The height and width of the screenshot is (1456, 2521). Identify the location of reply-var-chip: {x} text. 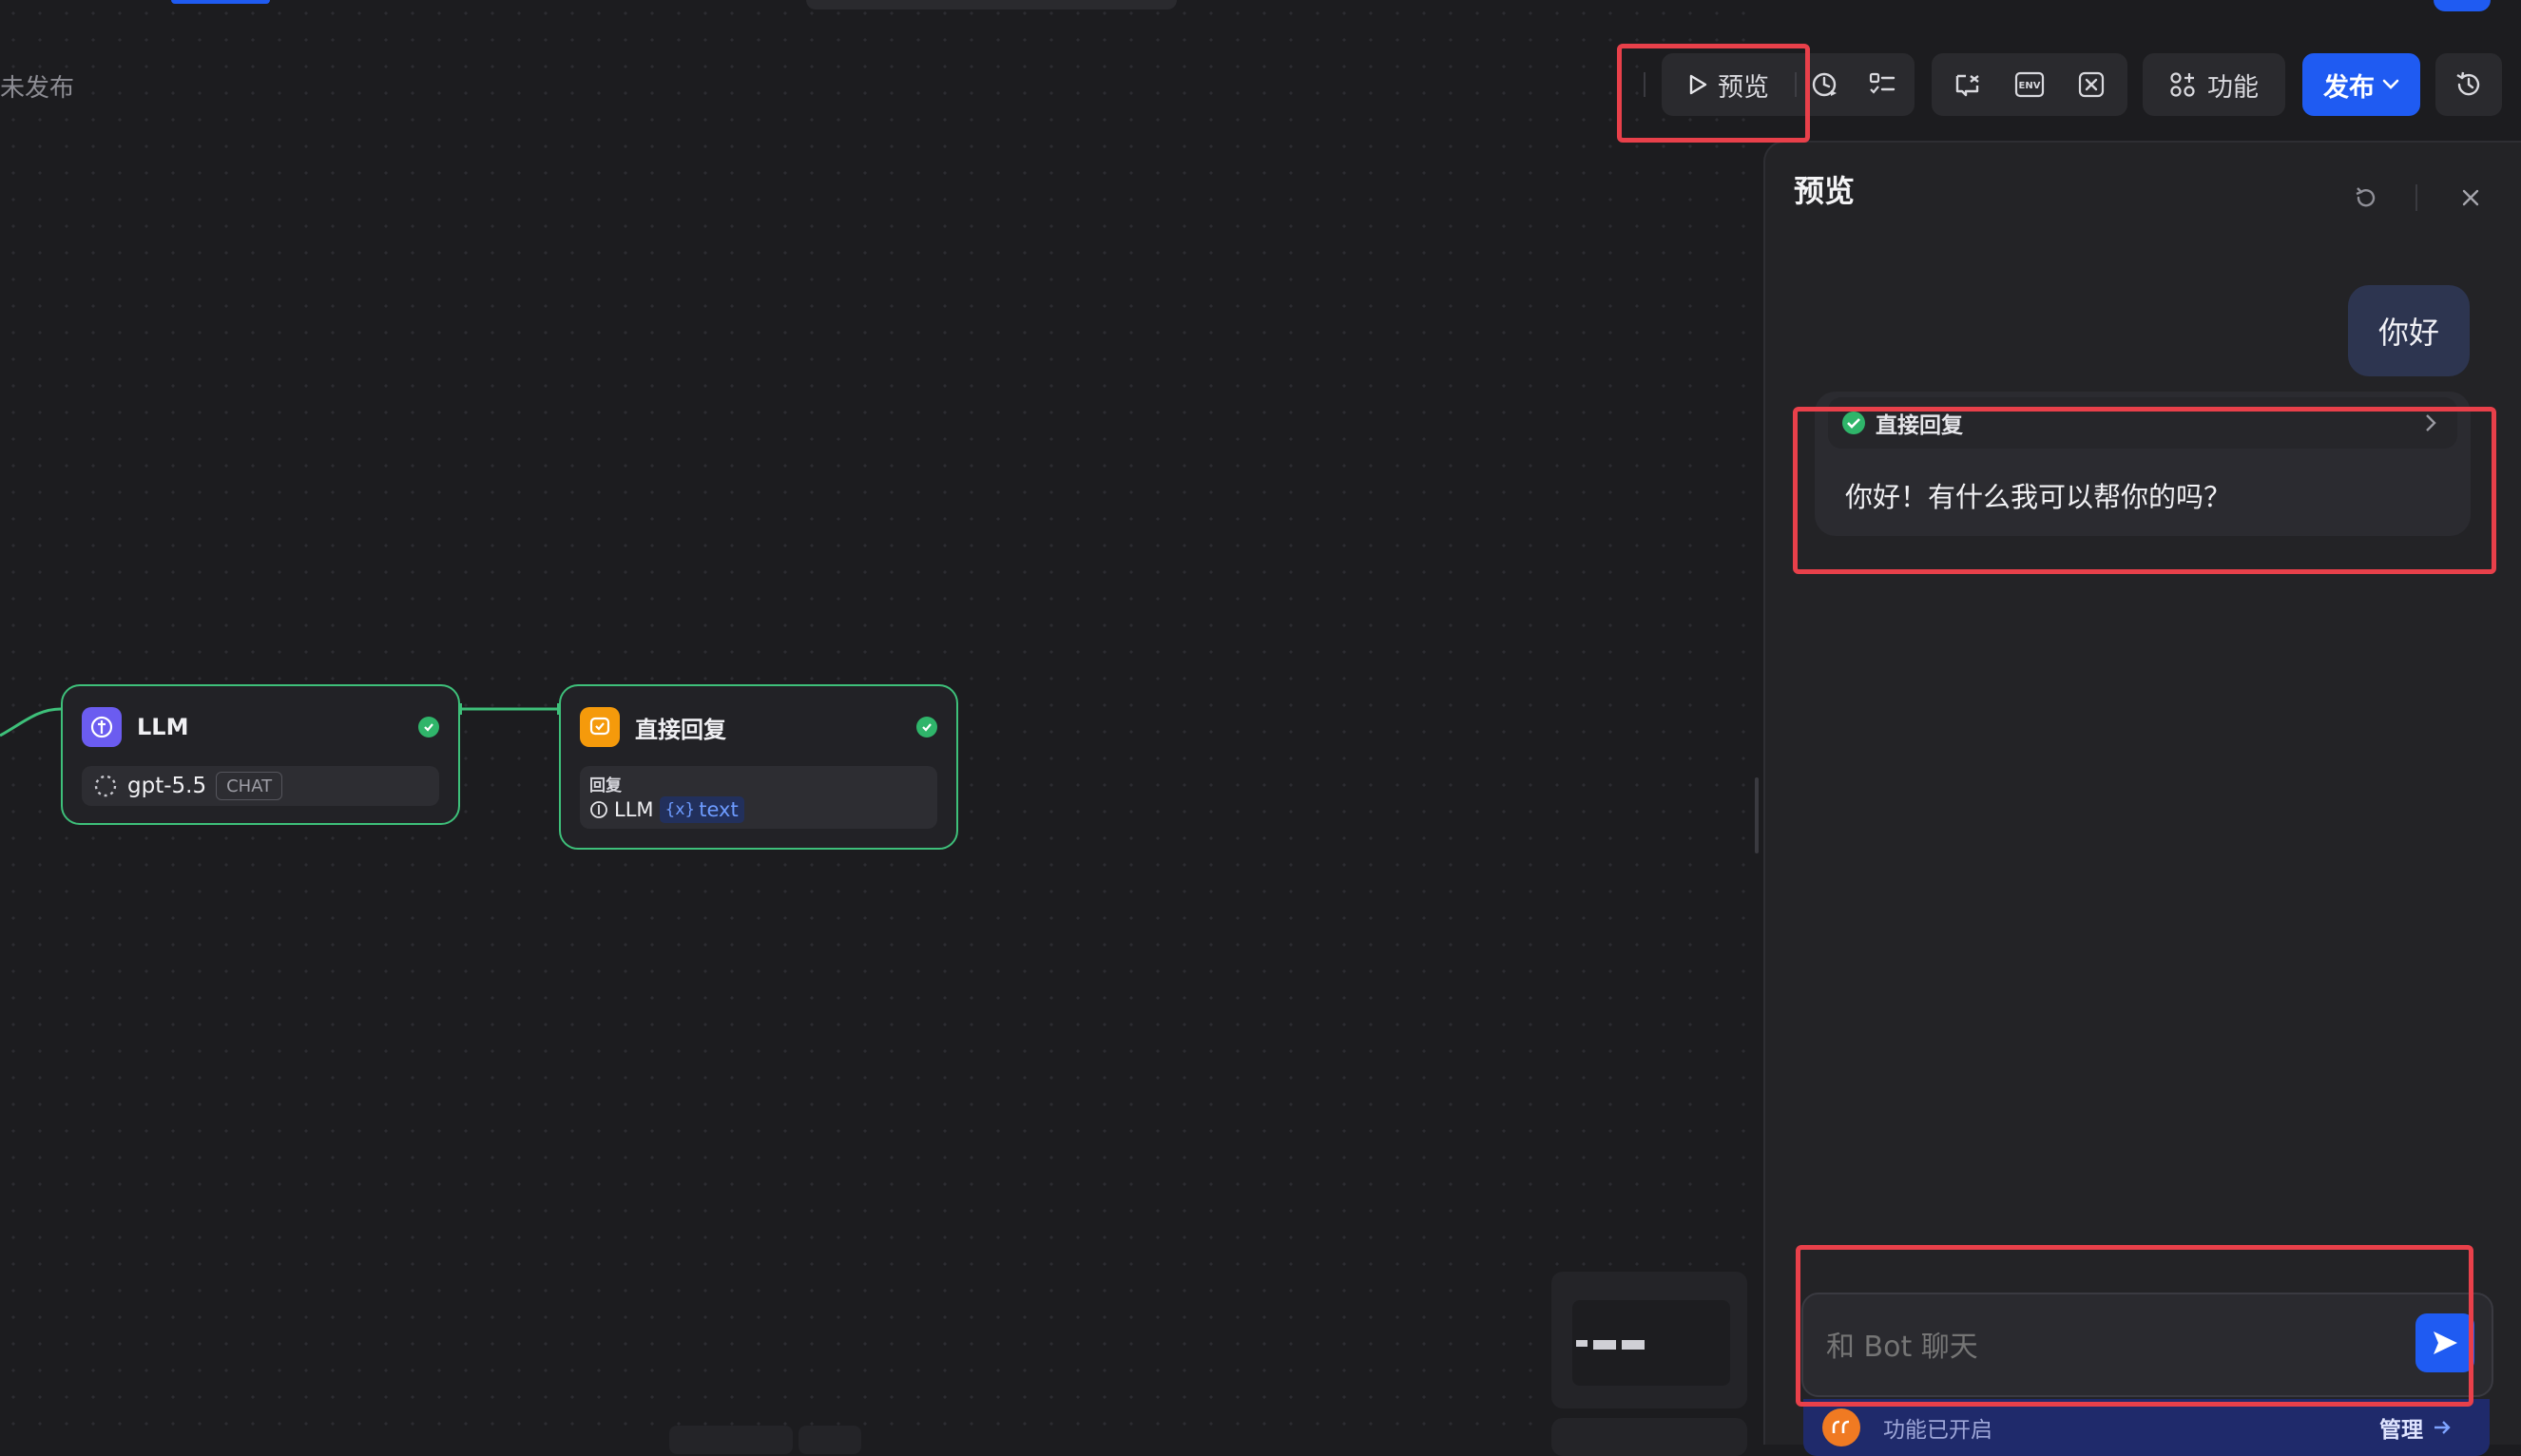
(701, 809).